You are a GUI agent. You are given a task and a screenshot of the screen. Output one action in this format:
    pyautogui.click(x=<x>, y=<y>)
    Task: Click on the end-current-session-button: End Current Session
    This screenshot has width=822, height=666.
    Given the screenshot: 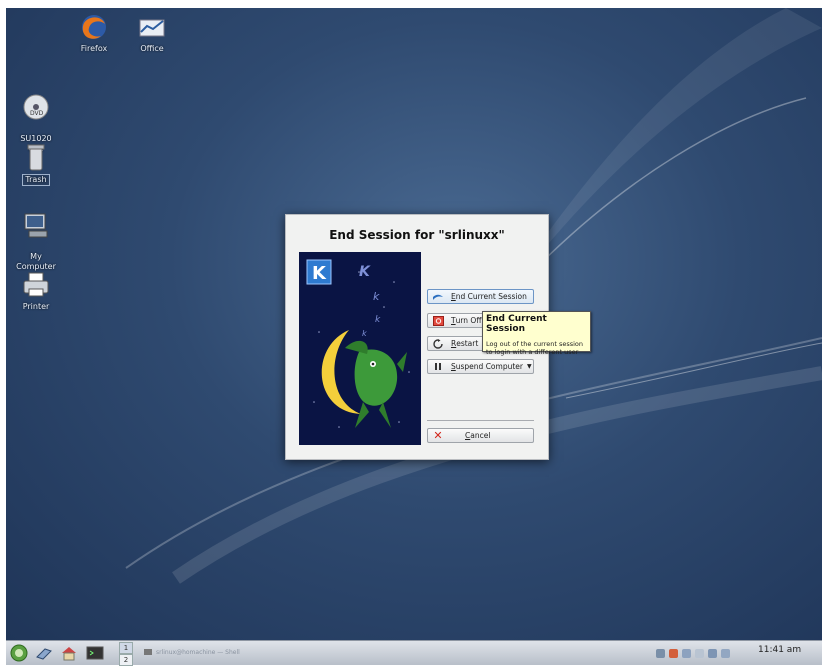 What is the action you would take?
    pyautogui.click(x=480, y=296)
    